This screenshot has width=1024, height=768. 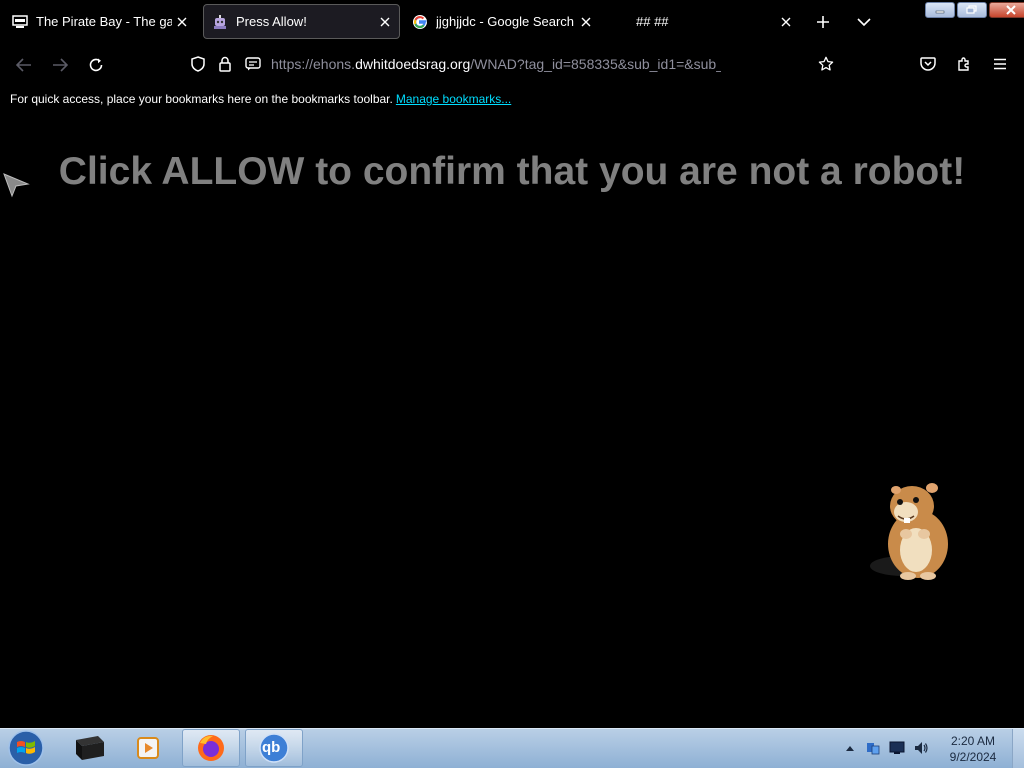 I want to click on forward-arrow-icon, so click(x=60, y=65).